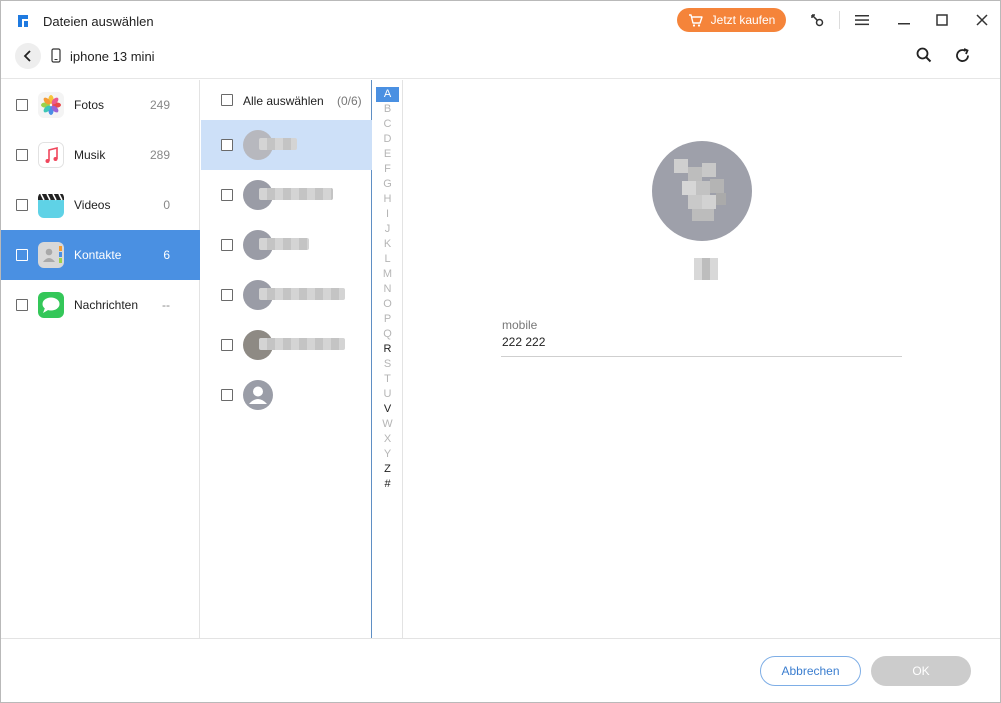 This screenshot has width=1001, height=703. I want to click on ok-button: OK, so click(921, 671).